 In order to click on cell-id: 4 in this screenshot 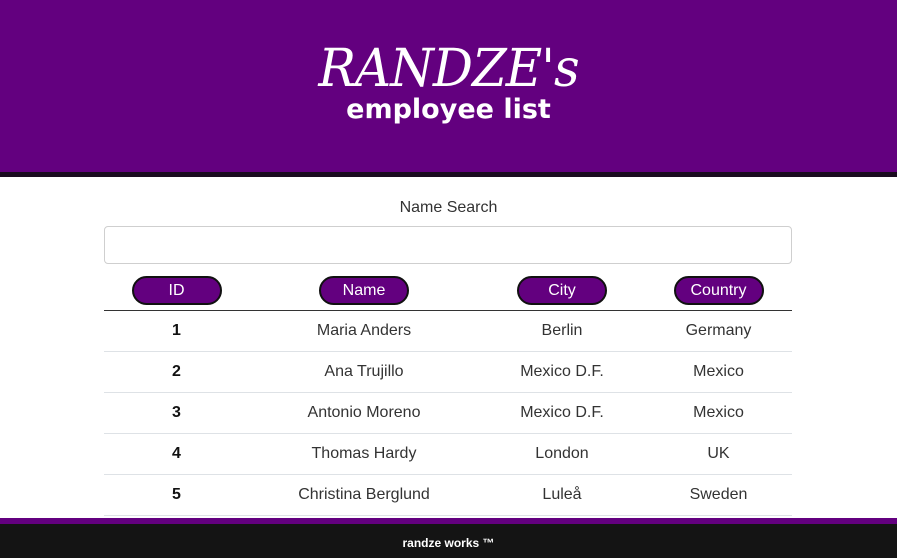, I will do `click(176, 453)`.